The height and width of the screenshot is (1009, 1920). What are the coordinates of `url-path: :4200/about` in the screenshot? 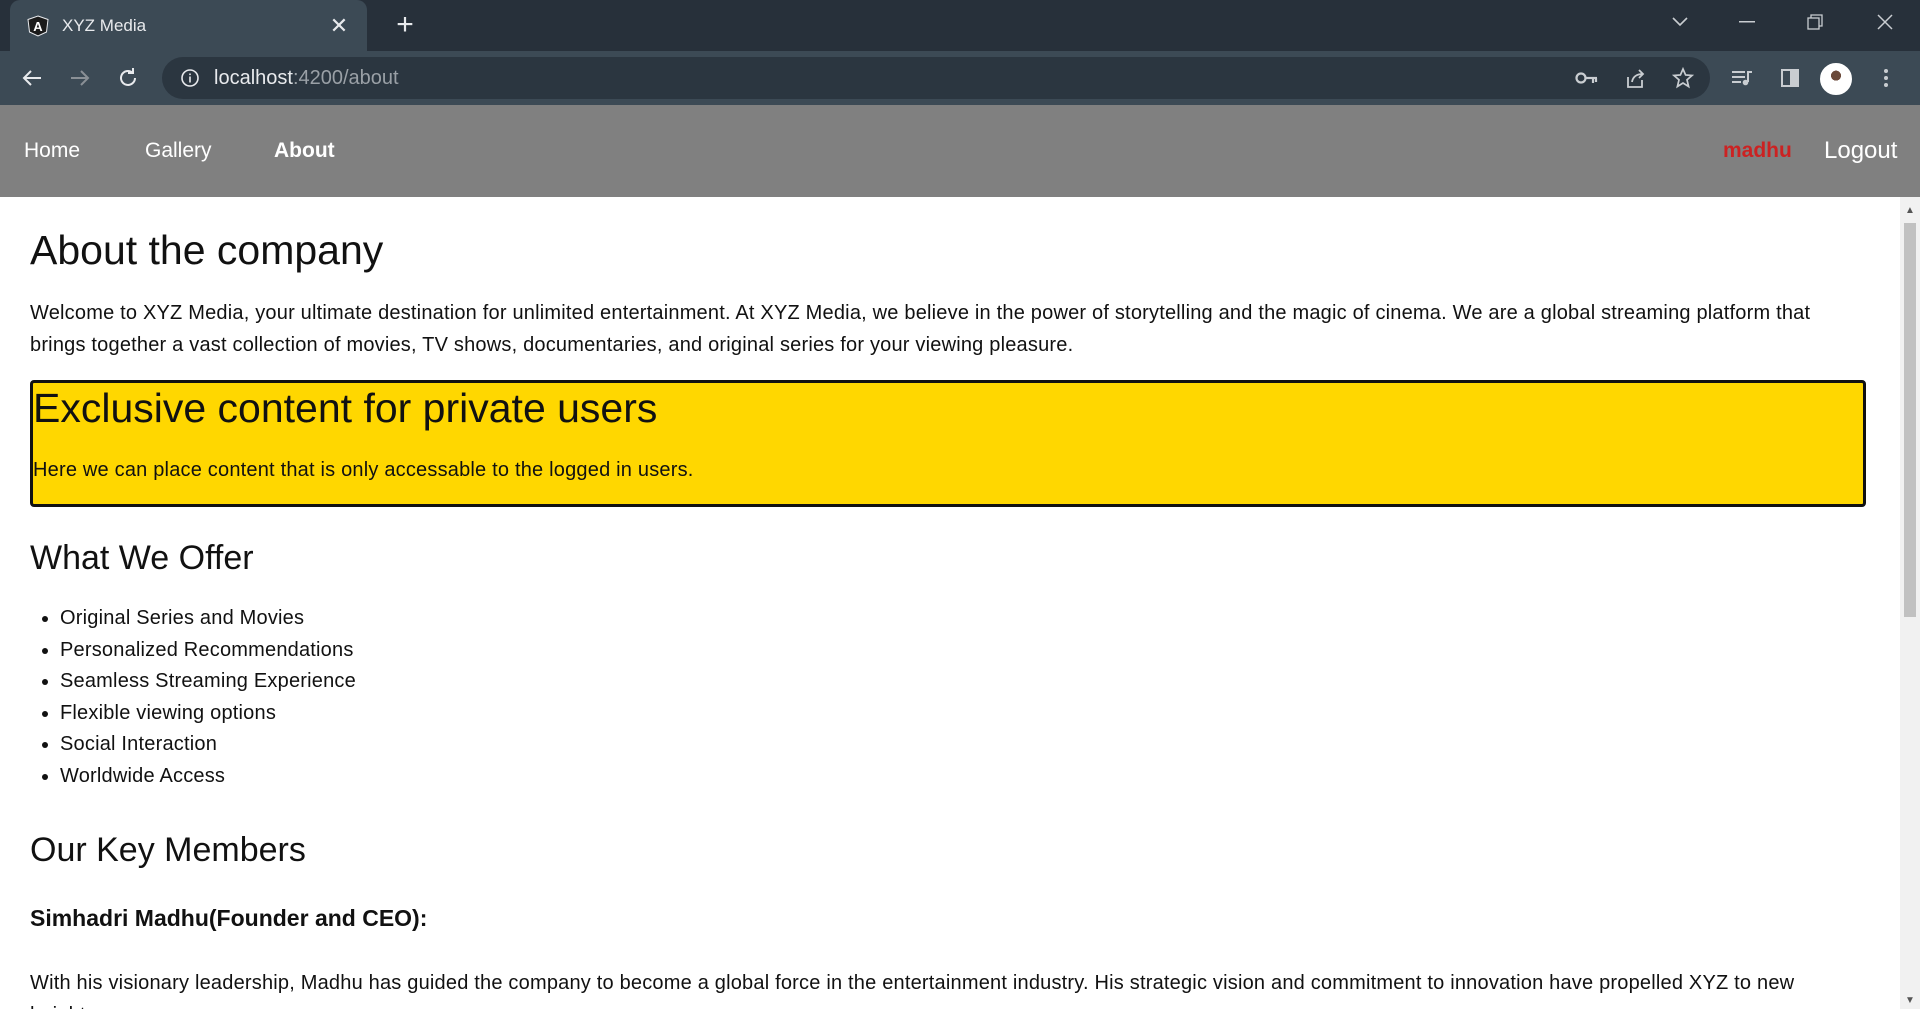 It's located at (345, 77).